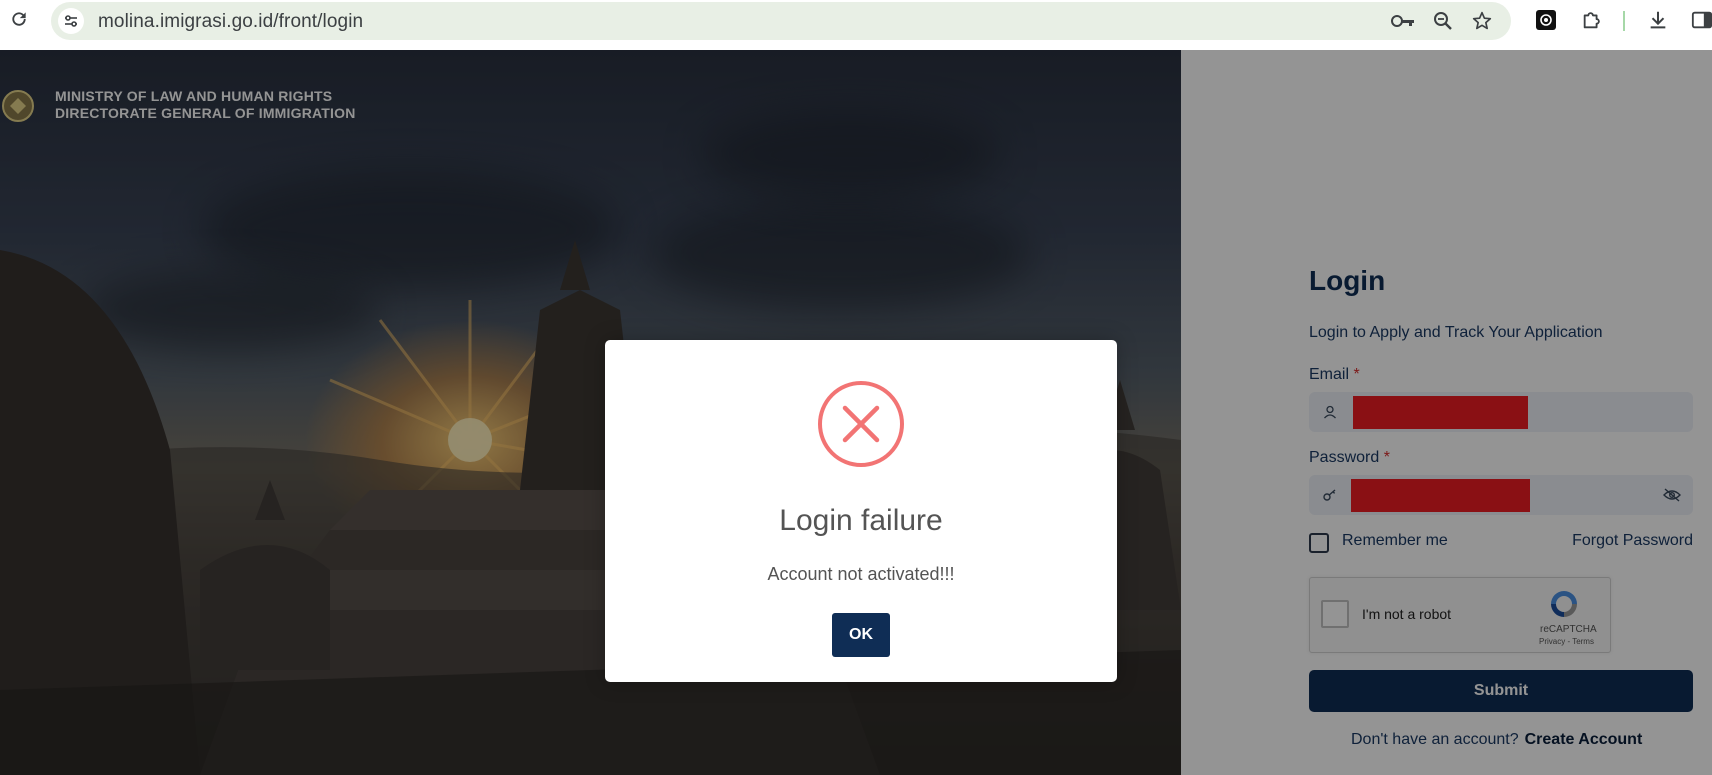 The width and height of the screenshot is (1712, 775). I want to click on ok-button: OK, so click(861, 635).